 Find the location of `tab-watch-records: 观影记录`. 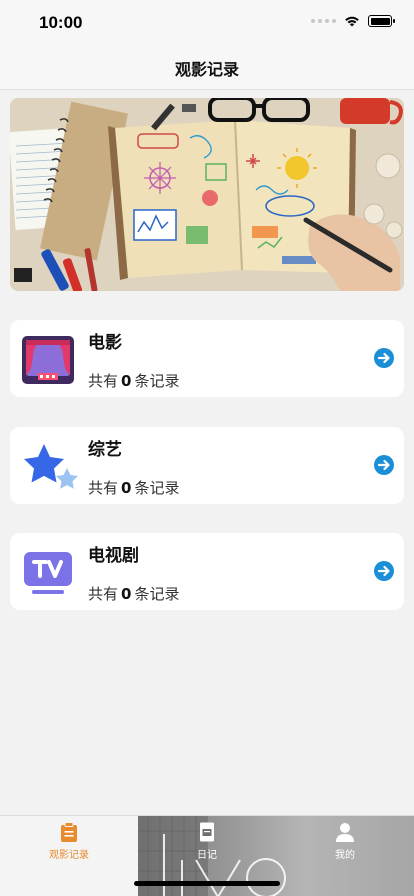

tab-watch-records: 观影记录 is located at coordinates (69, 845).